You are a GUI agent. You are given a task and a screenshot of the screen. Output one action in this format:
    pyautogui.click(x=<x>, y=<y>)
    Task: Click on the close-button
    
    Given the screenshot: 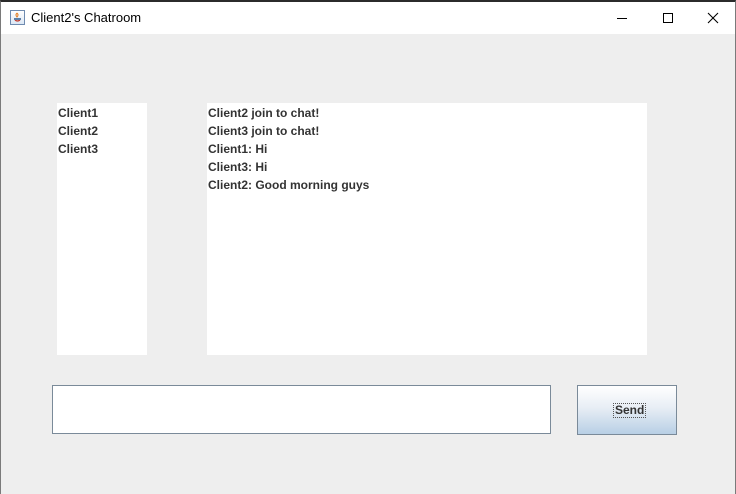 What is the action you would take?
    pyautogui.click(x=713, y=18)
    